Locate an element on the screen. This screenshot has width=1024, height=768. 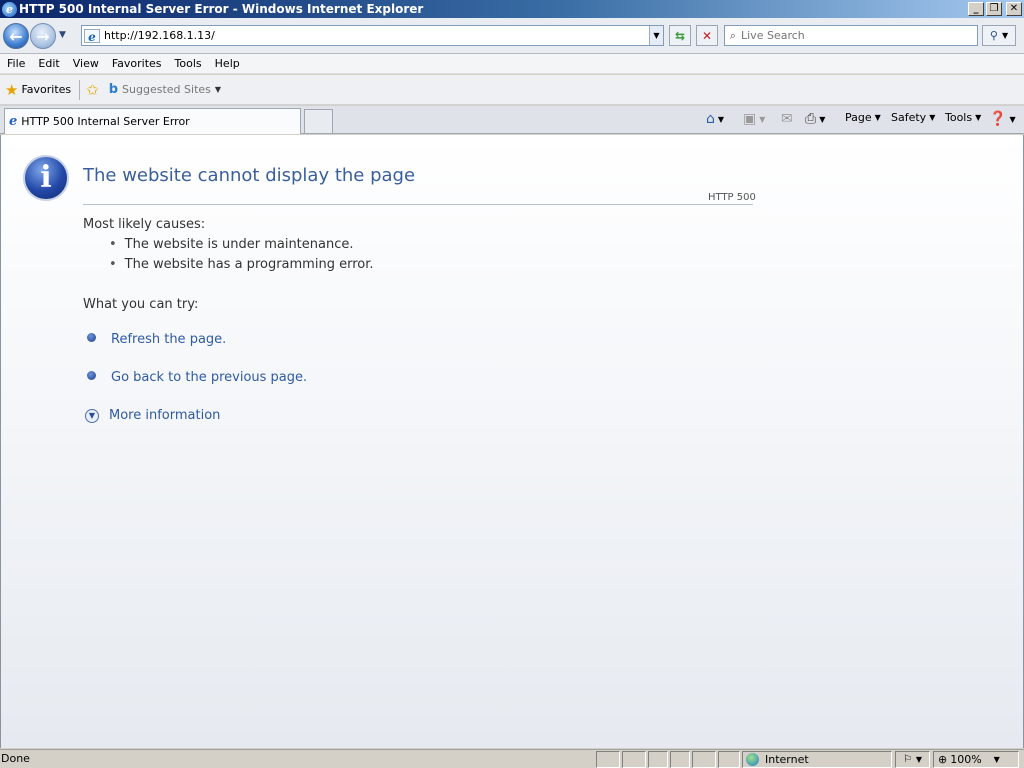
more-information-toggle: ▼ More information is located at coordinates (152, 415).